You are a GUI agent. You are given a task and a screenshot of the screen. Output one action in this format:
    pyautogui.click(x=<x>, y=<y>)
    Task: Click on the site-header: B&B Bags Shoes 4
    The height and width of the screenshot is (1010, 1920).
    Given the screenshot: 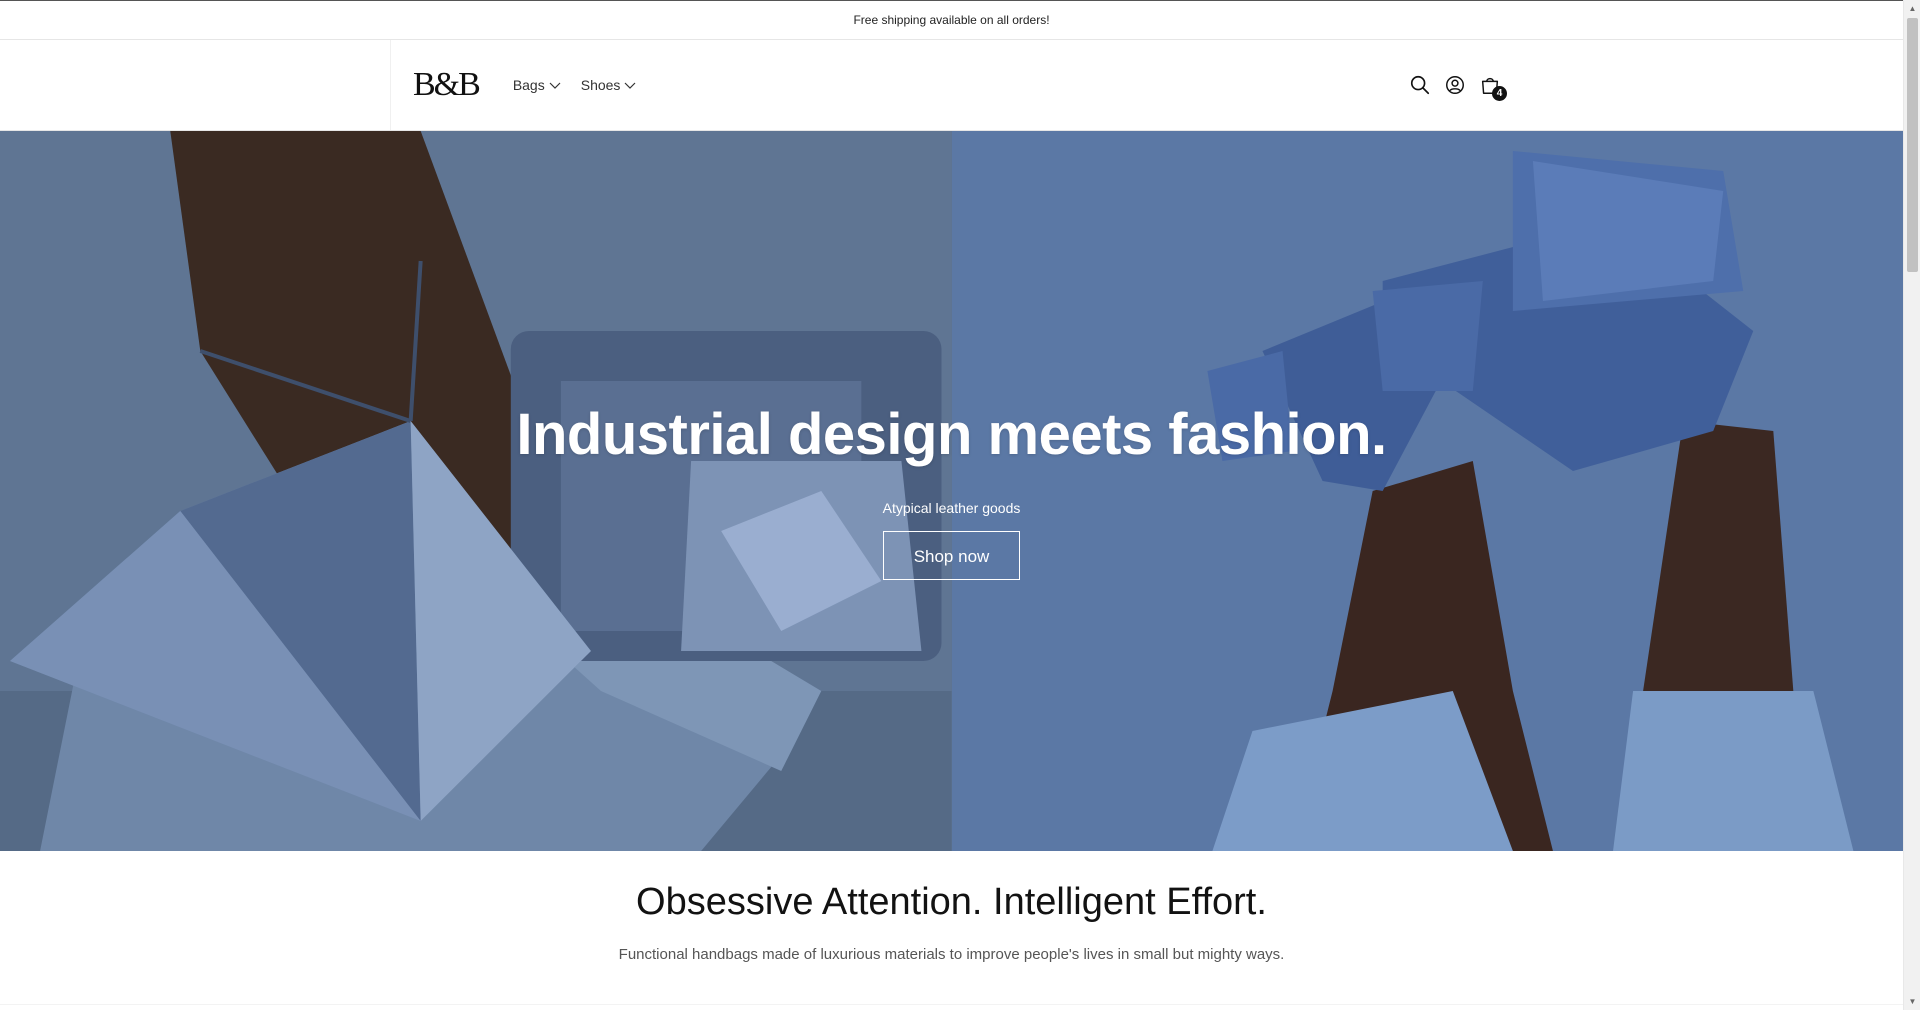 What is the action you would take?
    pyautogui.click(x=951, y=85)
    